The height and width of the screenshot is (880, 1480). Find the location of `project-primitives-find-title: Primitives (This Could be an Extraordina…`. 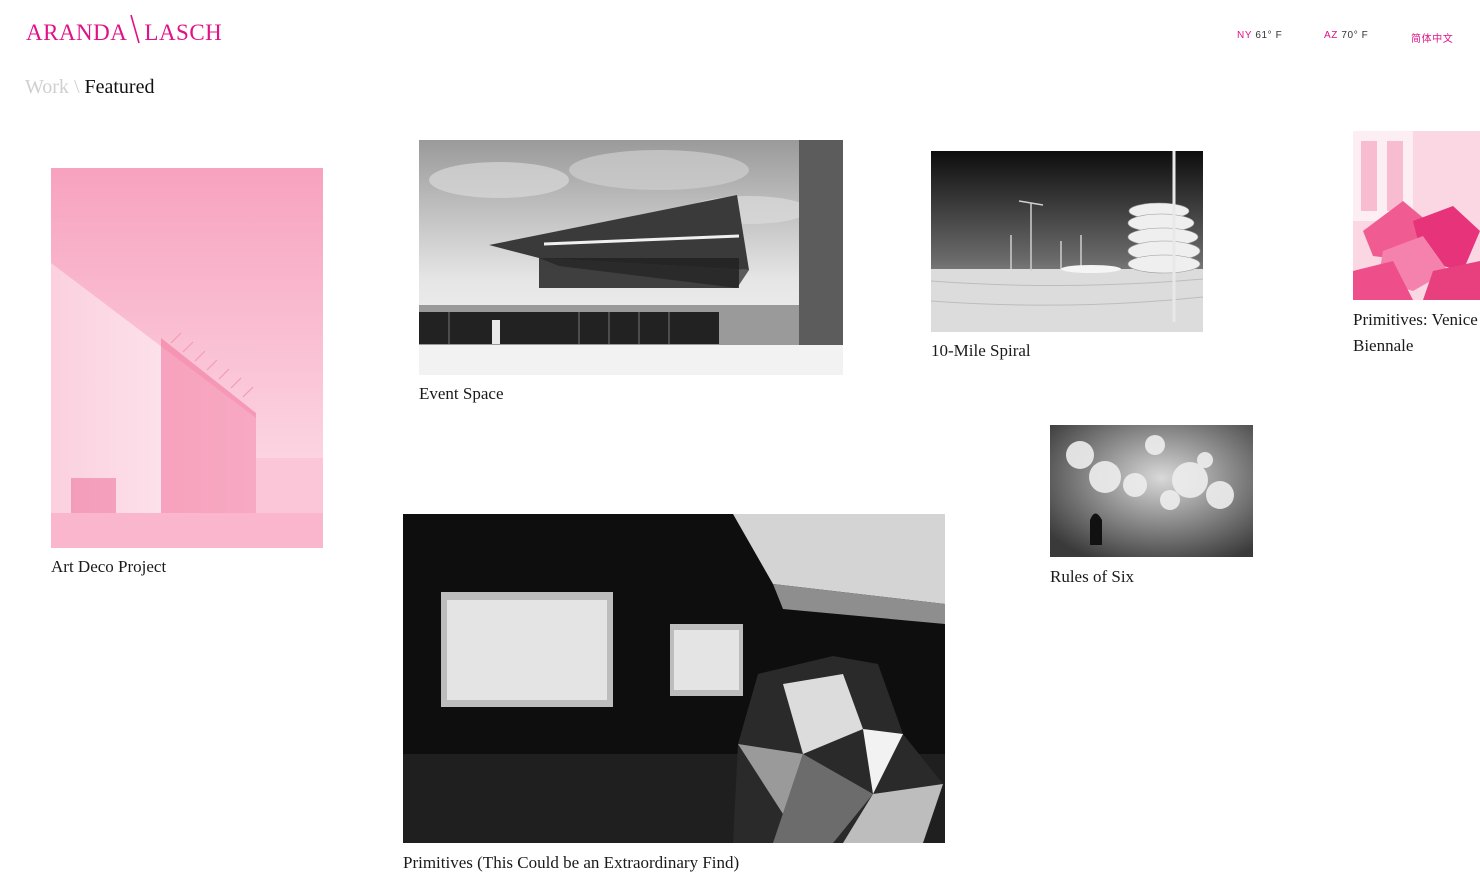

project-primitives-find-title: Primitives (This Could be an Extraordina… is located at coordinates (571, 863).